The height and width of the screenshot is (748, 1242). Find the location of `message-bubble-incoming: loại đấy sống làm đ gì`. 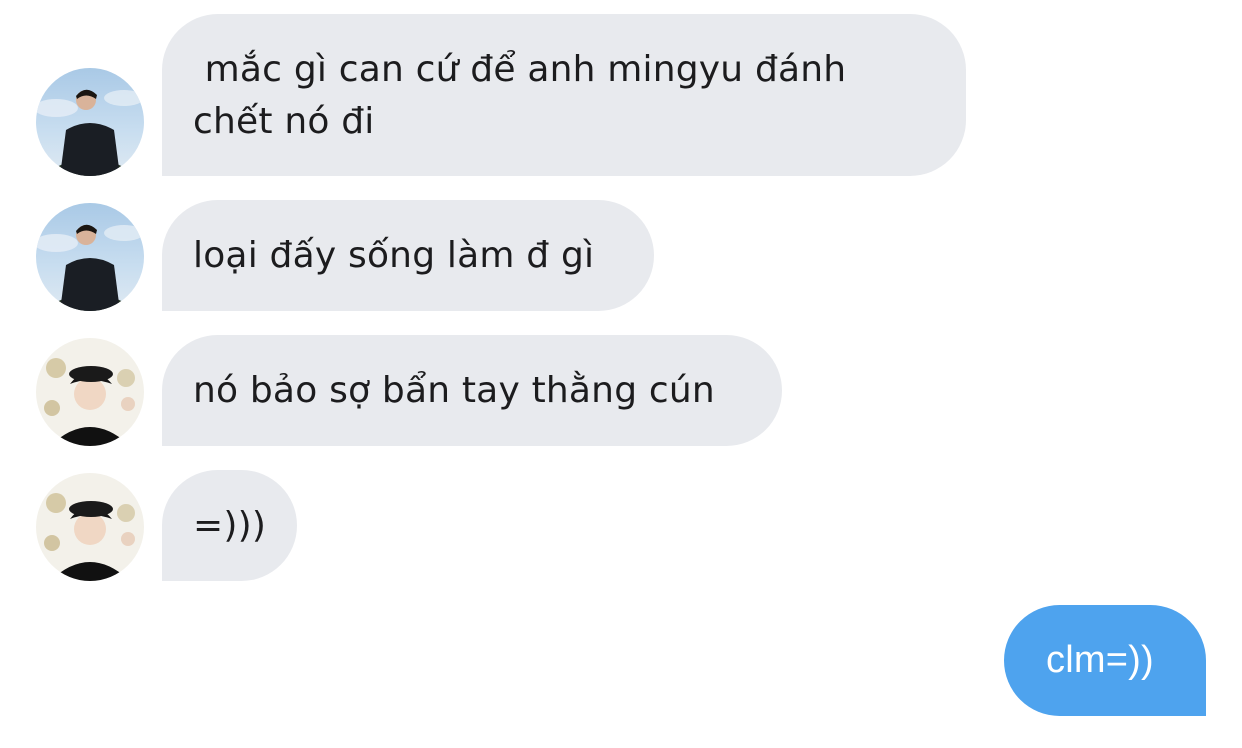

message-bubble-incoming: loại đấy sống làm đ gì is located at coordinates (408, 255).